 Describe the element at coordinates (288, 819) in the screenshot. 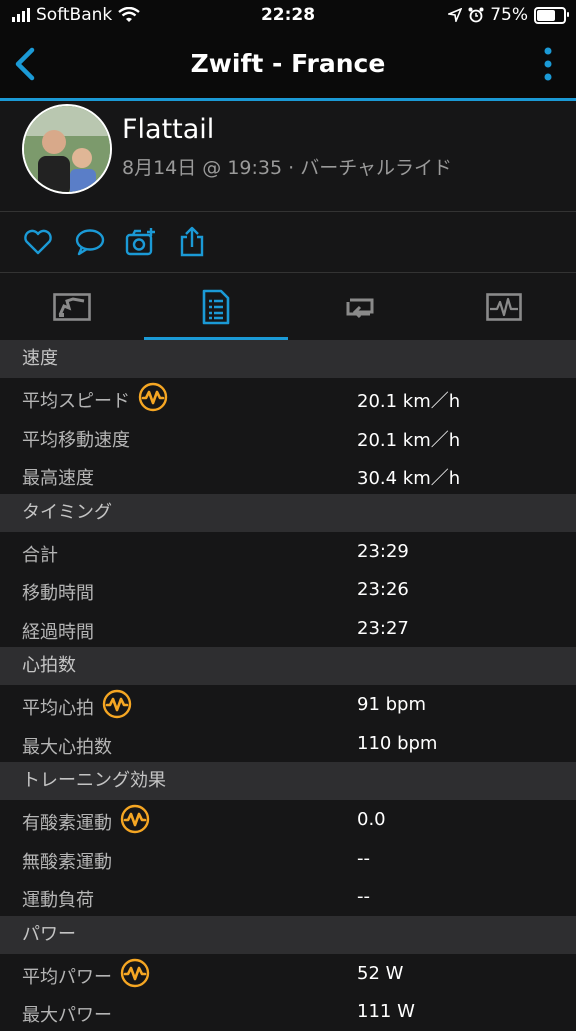

I see `stat-row: 有酸素運動 0.0` at that location.